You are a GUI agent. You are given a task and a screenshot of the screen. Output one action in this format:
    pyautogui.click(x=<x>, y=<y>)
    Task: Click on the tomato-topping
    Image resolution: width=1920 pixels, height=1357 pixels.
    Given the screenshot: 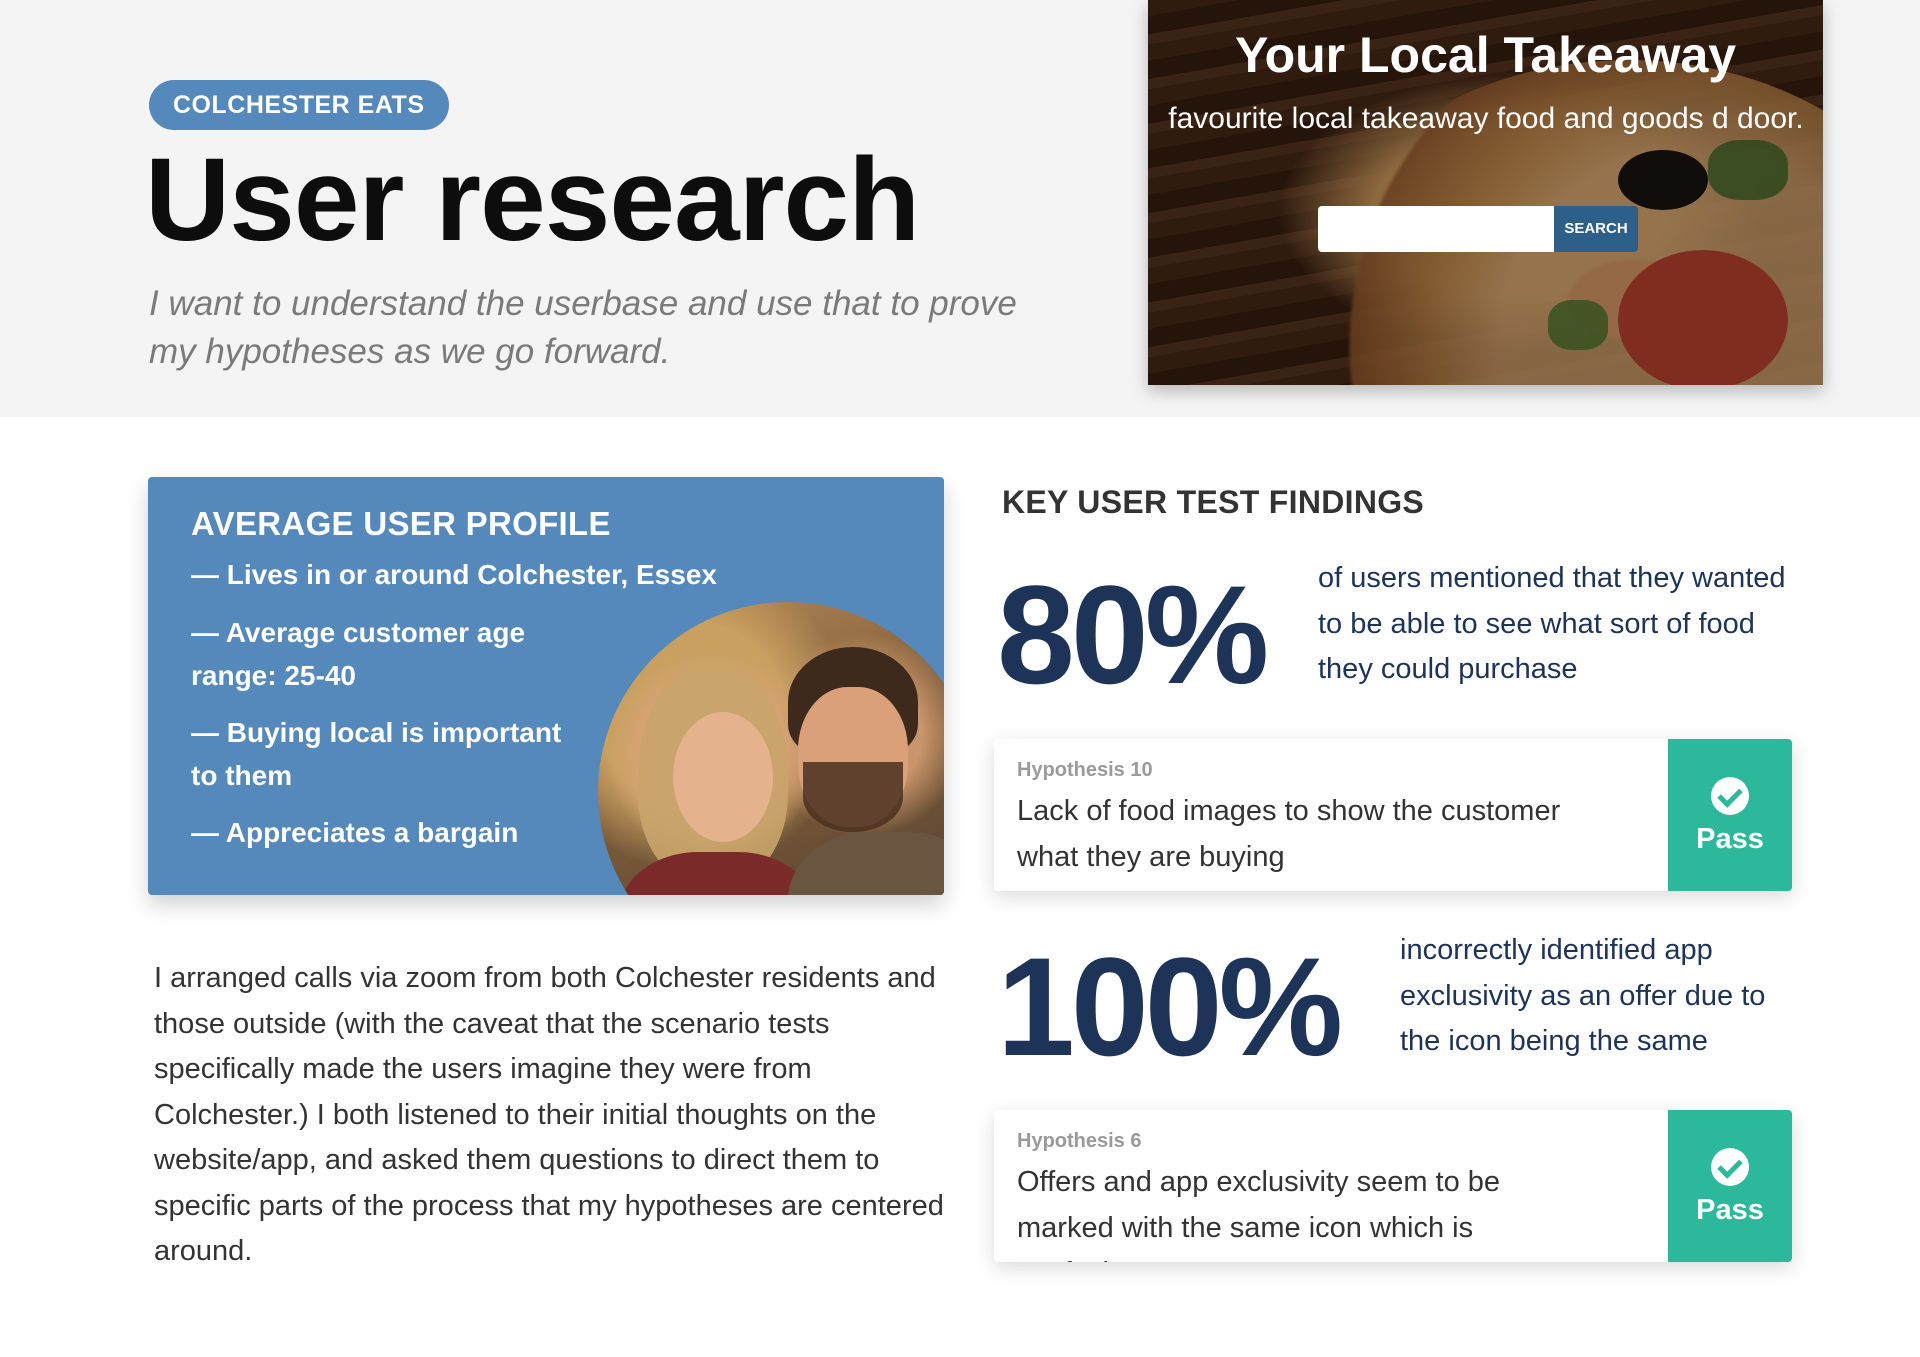 What is the action you would take?
    pyautogui.click(x=1703, y=317)
    